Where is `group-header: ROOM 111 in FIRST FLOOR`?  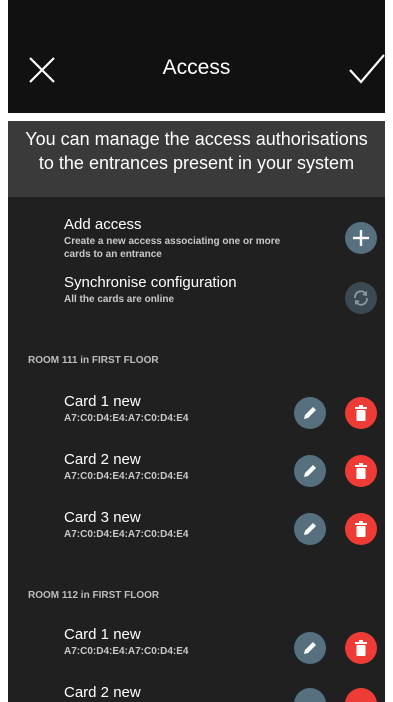
group-header: ROOM 111 in FIRST FLOOR is located at coordinates (93, 360).